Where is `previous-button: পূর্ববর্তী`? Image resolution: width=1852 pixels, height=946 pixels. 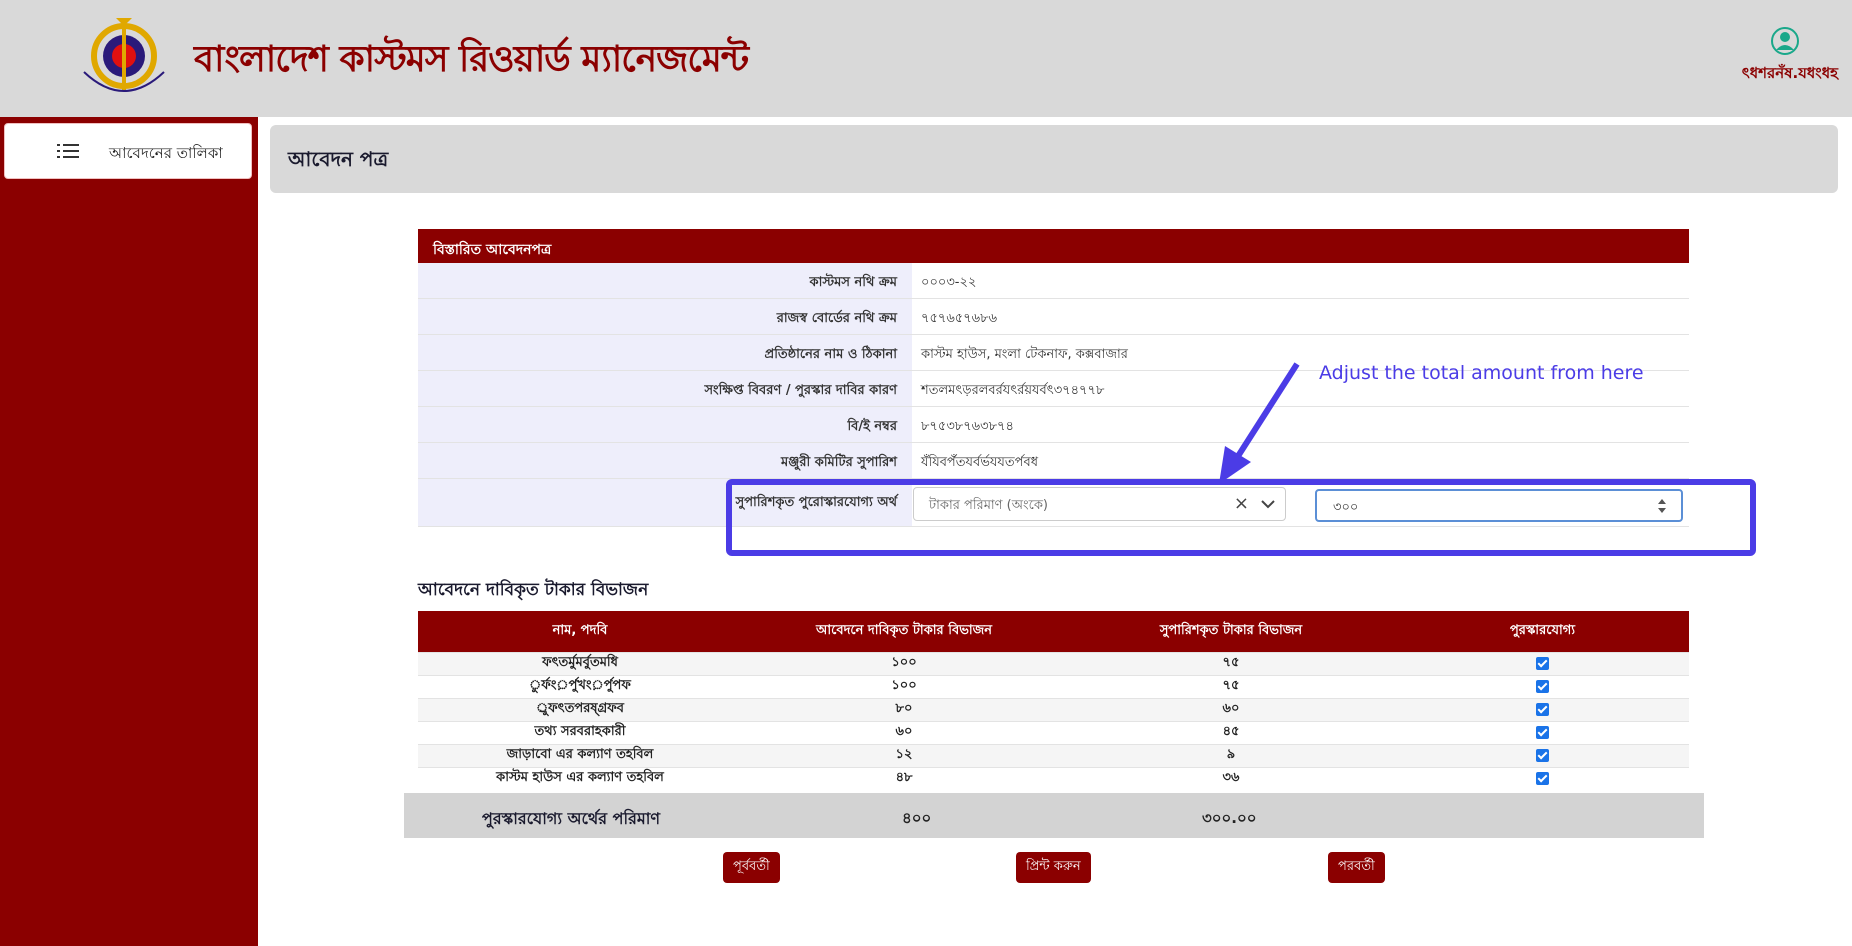 previous-button: পূর্ববর্তী is located at coordinates (751, 867).